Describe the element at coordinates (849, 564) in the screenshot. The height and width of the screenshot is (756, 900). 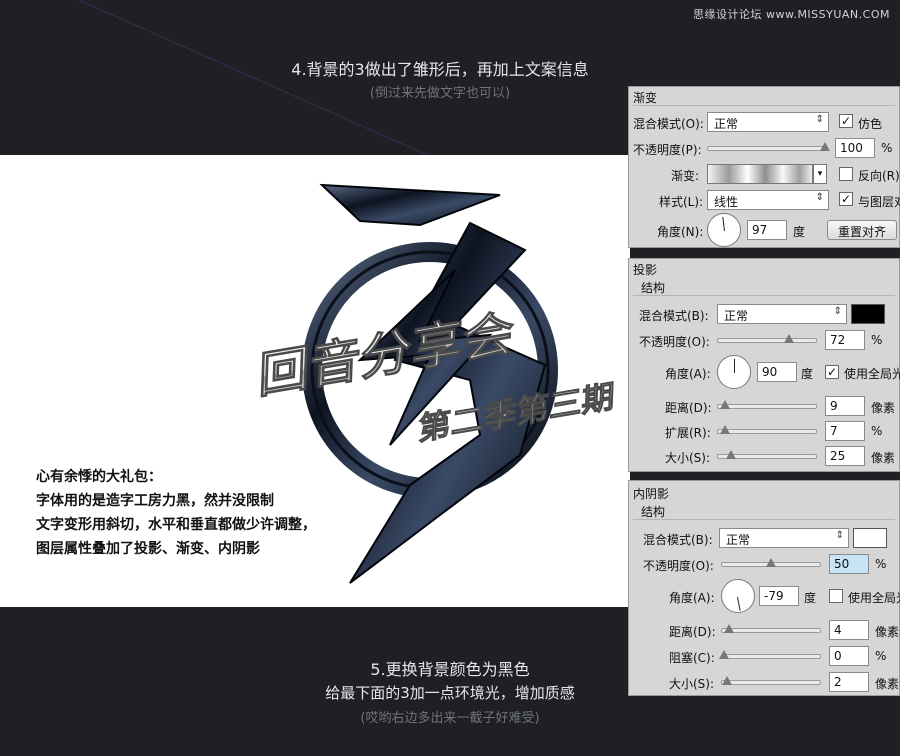
I see `opacity-input: 50` at that location.